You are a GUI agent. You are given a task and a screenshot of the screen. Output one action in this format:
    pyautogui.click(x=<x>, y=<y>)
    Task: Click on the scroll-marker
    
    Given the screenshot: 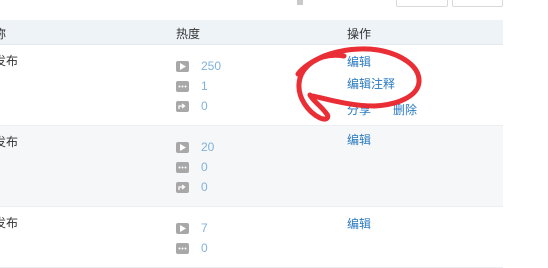 What is the action you would take?
    pyautogui.click(x=300, y=2)
    